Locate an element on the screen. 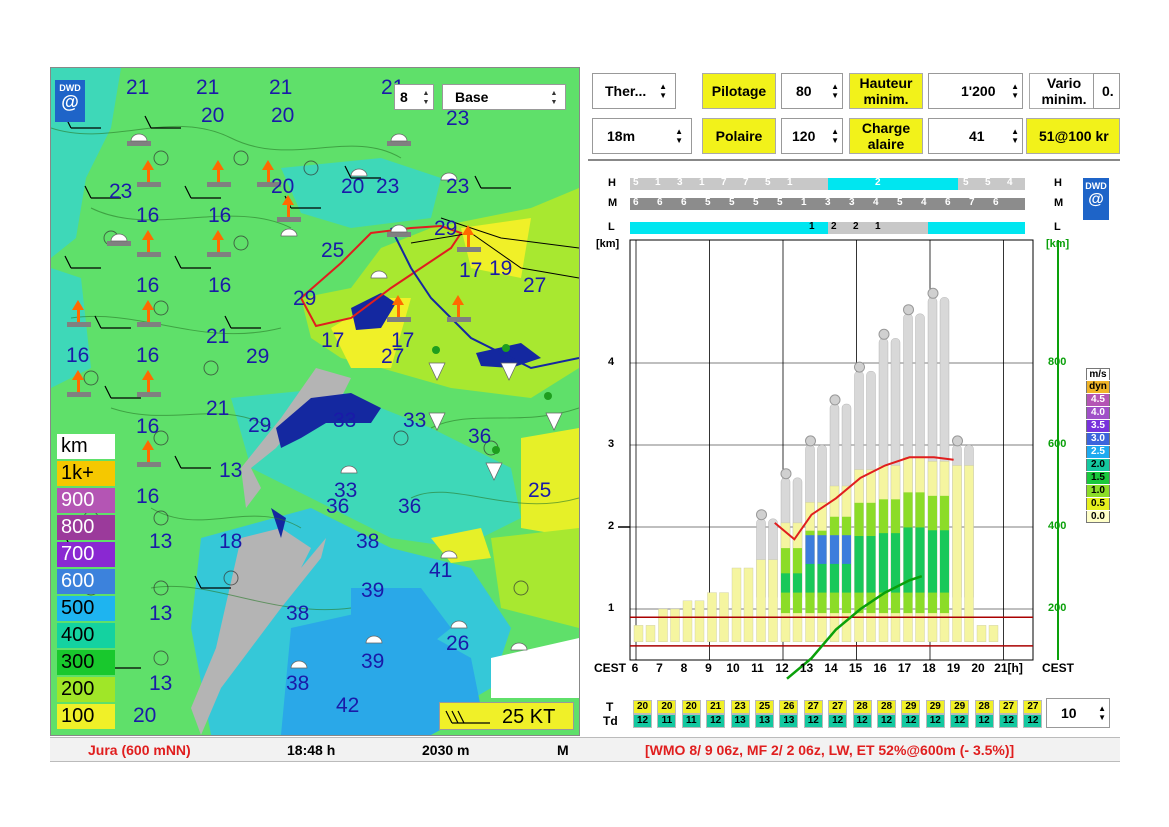  temperature-cell: 23 is located at coordinates (740, 707).